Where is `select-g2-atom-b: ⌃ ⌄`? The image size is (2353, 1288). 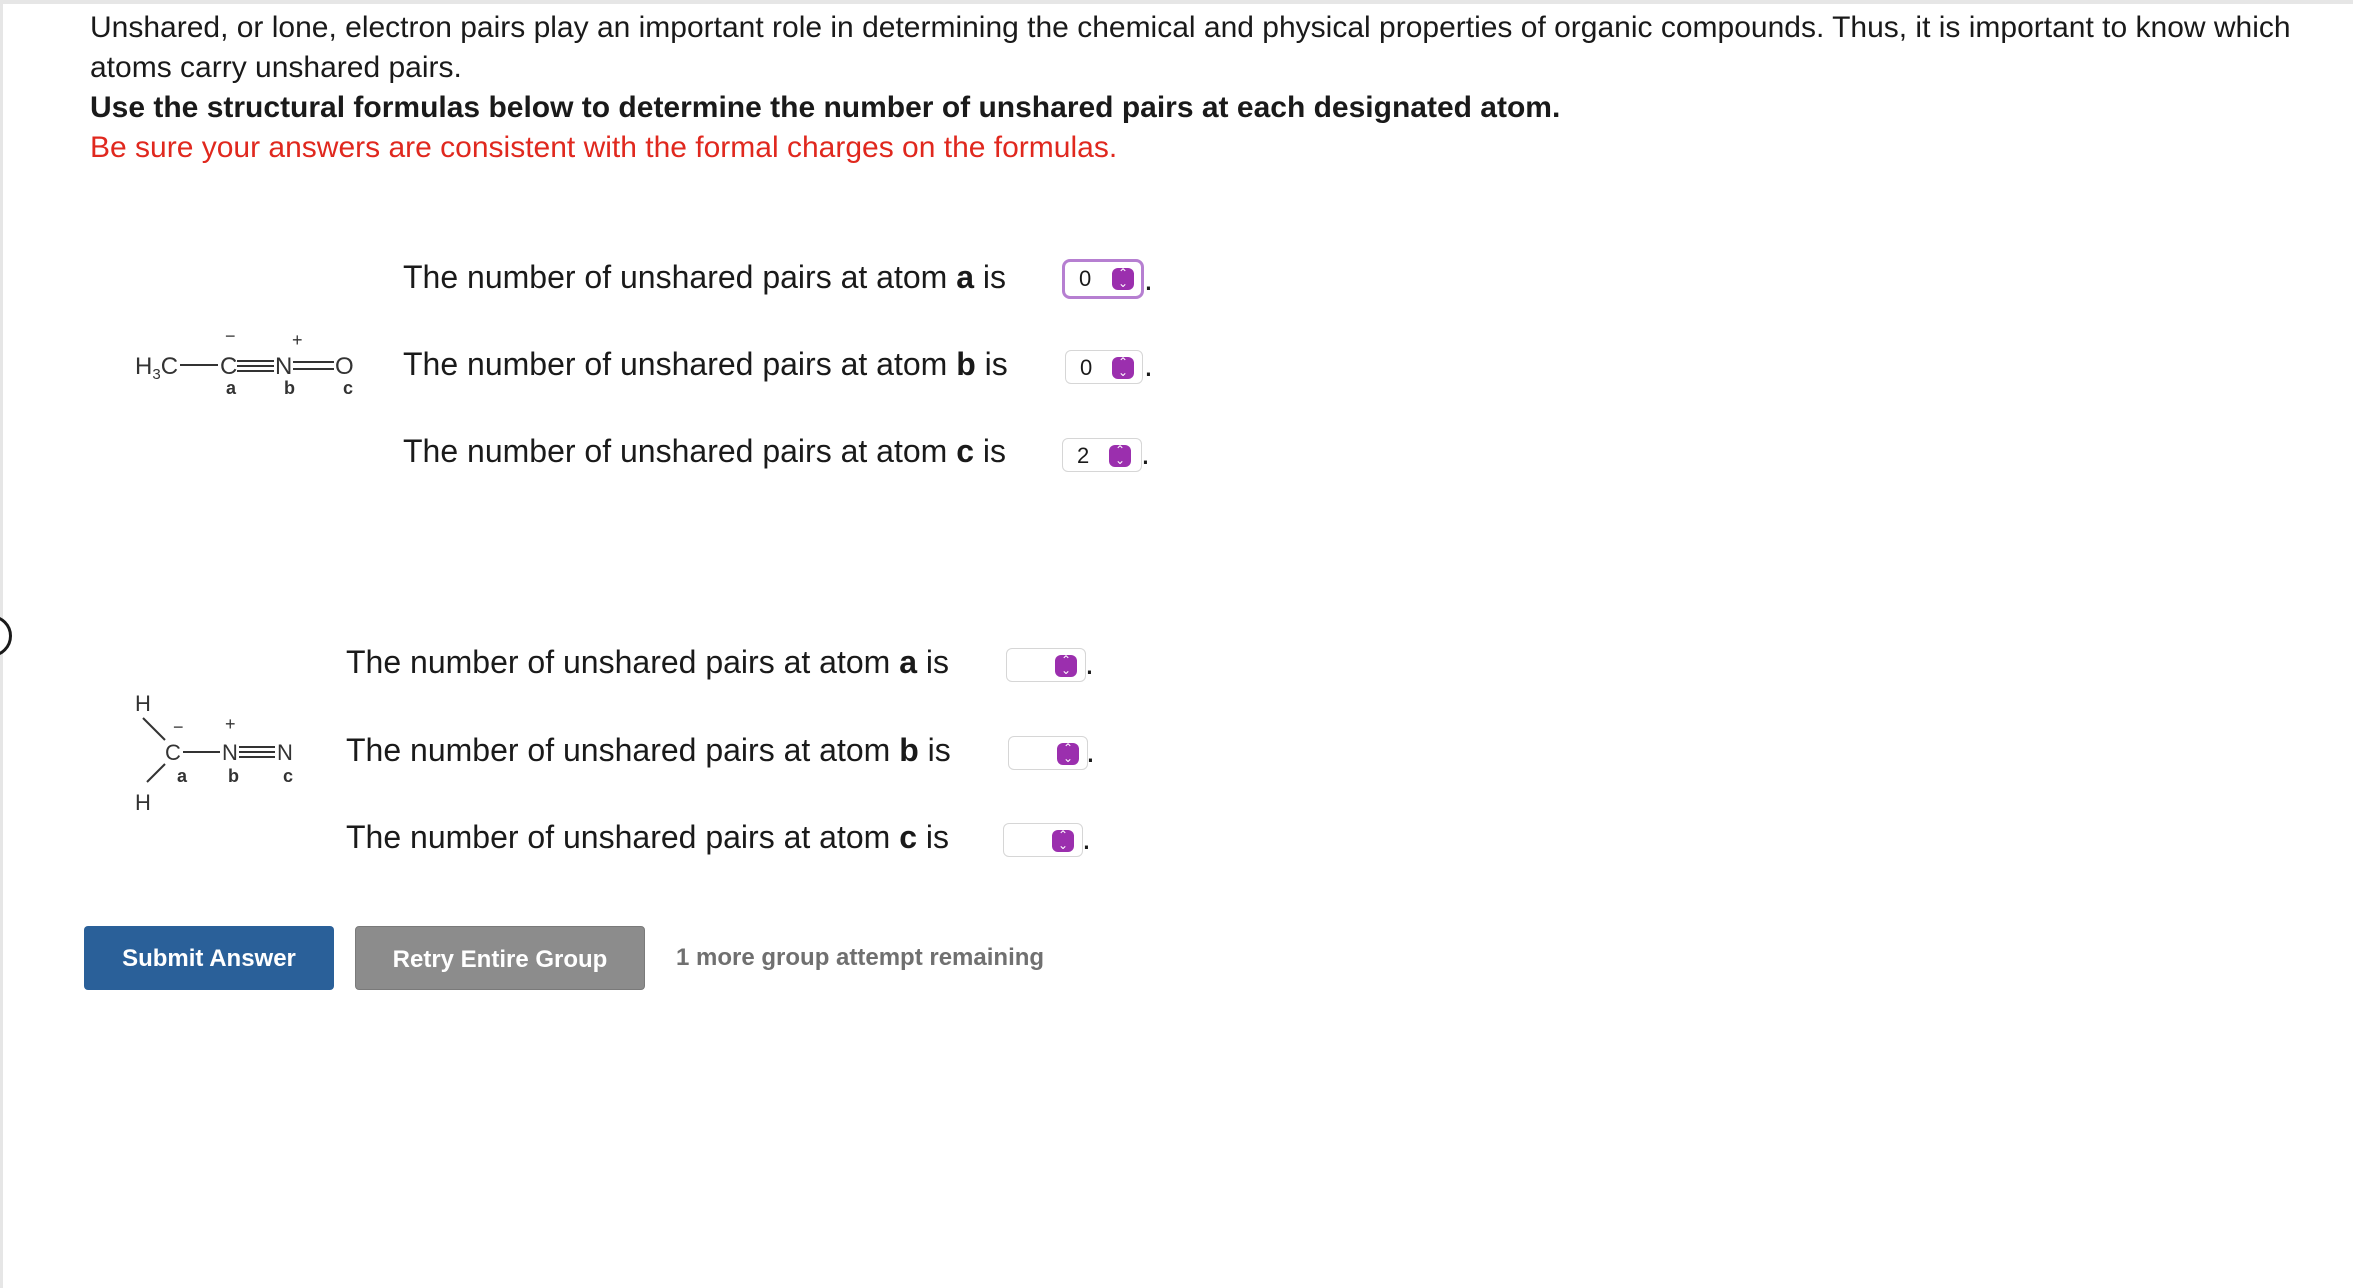
select-g2-atom-b: ⌃ ⌄ is located at coordinates (1048, 753).